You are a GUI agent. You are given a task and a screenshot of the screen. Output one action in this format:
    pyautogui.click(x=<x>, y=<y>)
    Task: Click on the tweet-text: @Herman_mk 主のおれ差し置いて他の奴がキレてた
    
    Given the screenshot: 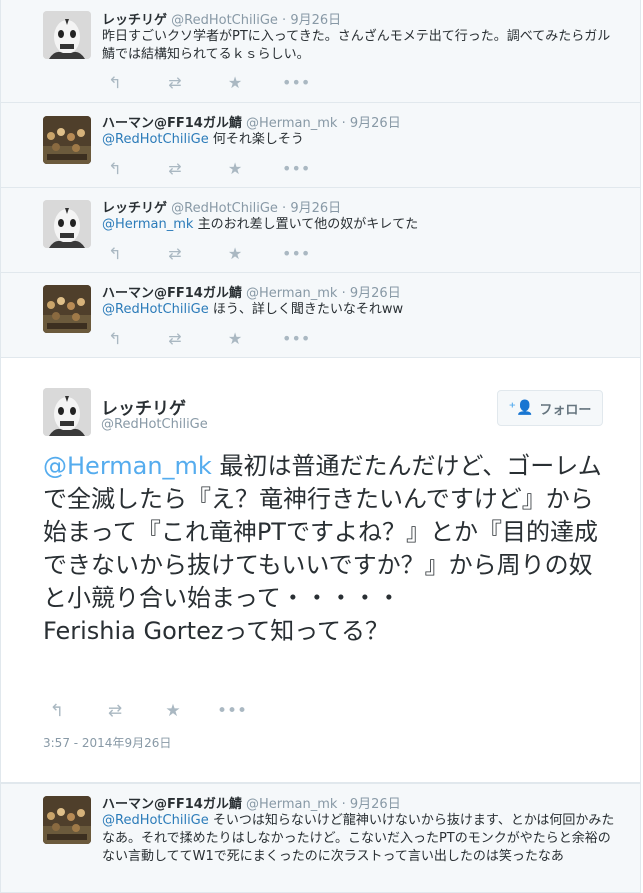 What is the action you would take?
    pyautogui.click(x=362, y=225)
    